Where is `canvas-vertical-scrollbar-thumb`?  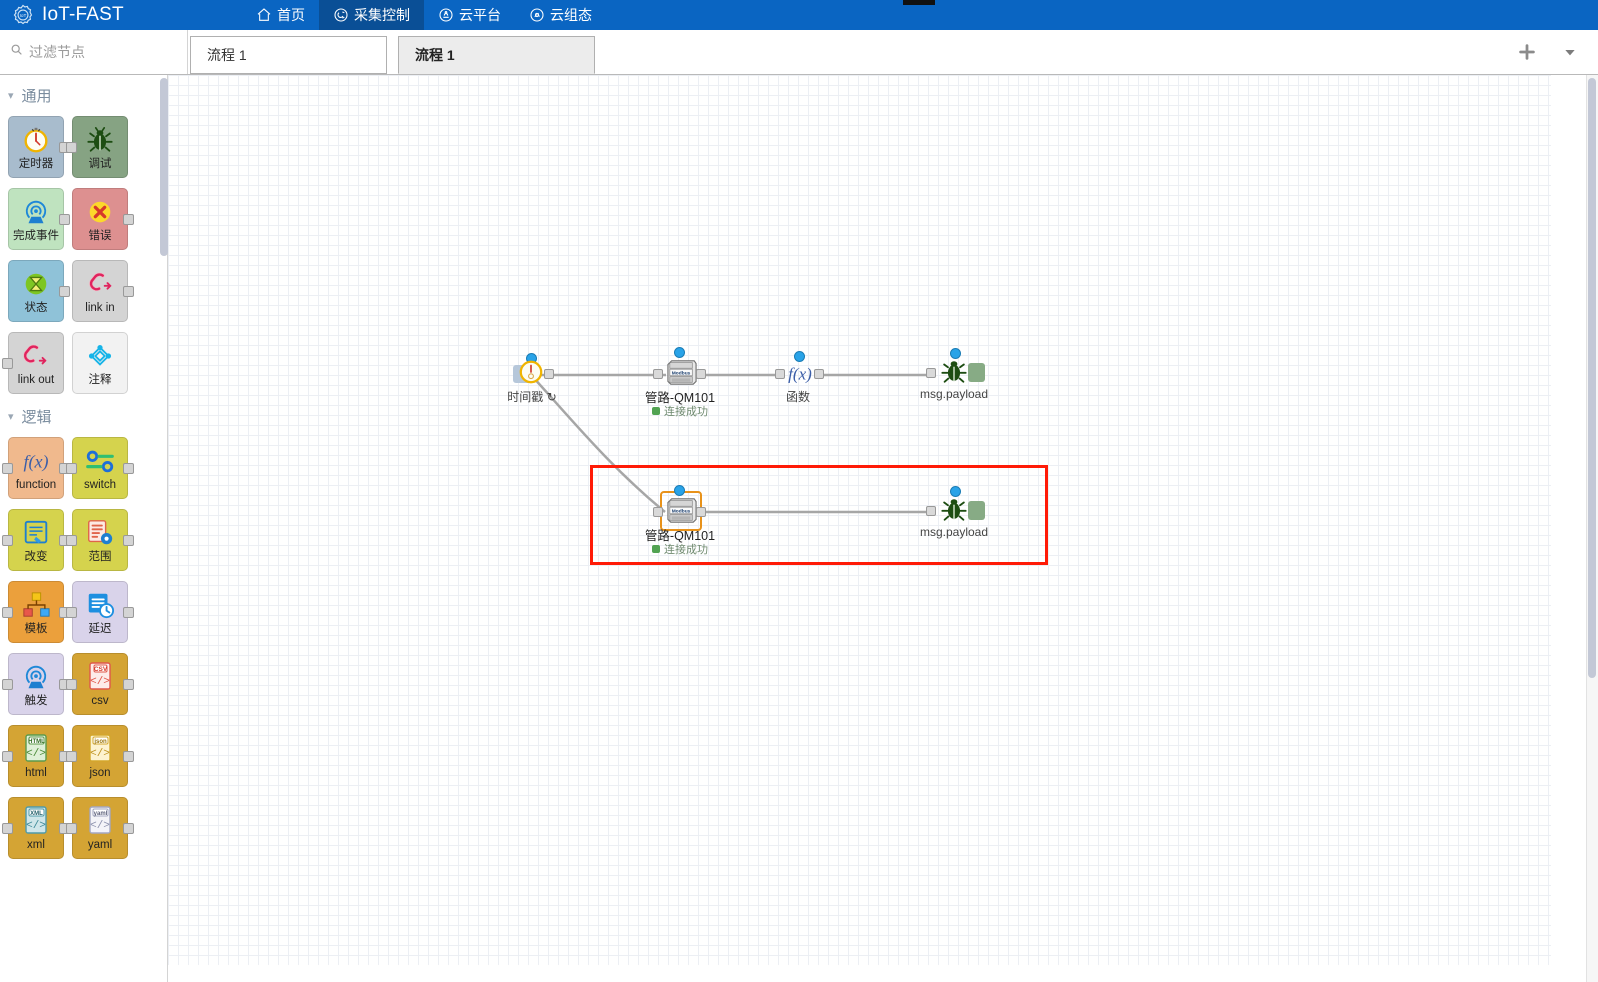 canvas-vertical-scrollbar-thumb is located at coordinates (1592, 378).